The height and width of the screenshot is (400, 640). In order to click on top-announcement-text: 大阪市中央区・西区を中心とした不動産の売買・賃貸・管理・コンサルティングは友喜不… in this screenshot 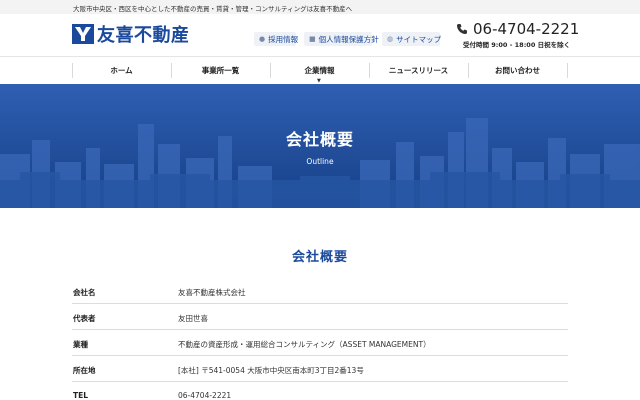, I will do `click(213, 9)`.